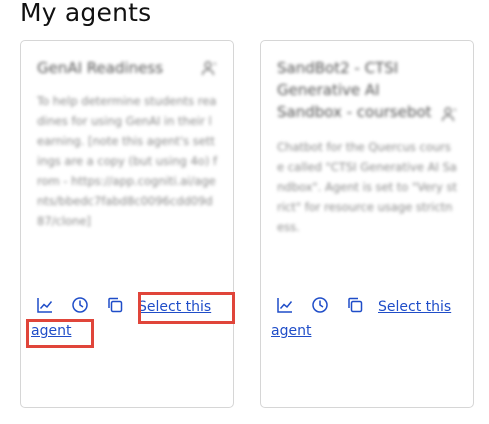  I want to click on agent-title: GenAI Readiness, so click(100, 68).